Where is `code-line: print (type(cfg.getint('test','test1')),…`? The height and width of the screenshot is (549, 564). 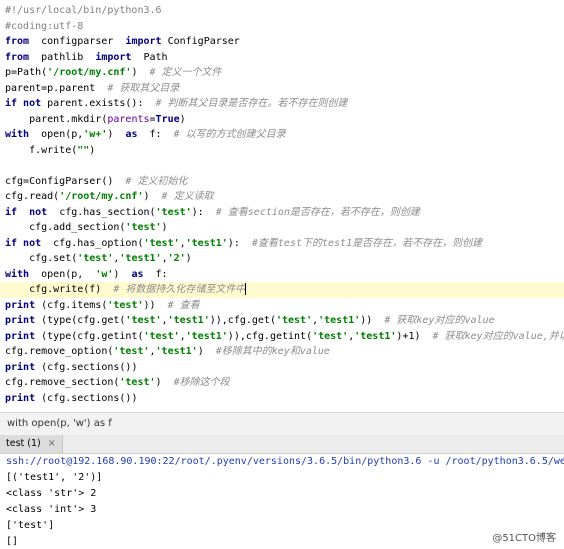
code-line: print (type(cfg.getint('test','test1')),… is located at coordinates (284, 336).